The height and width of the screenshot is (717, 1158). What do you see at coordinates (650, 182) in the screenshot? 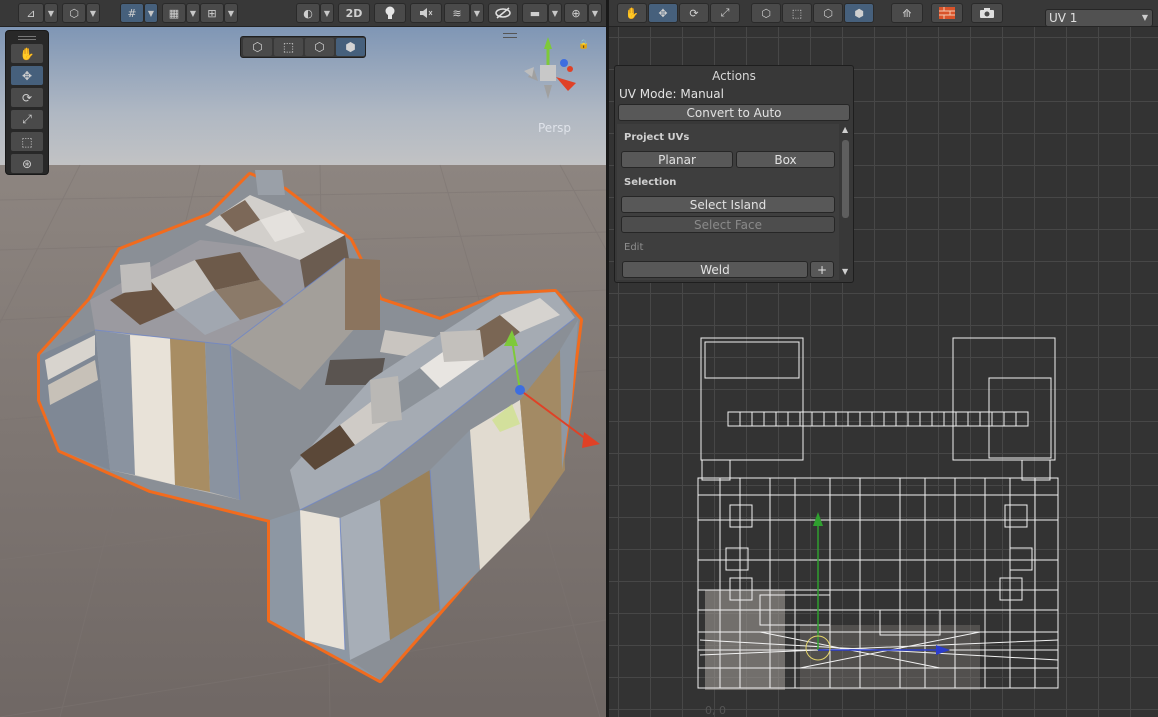
I see `selection-heading: Selection` at bounding box center [650, 182].